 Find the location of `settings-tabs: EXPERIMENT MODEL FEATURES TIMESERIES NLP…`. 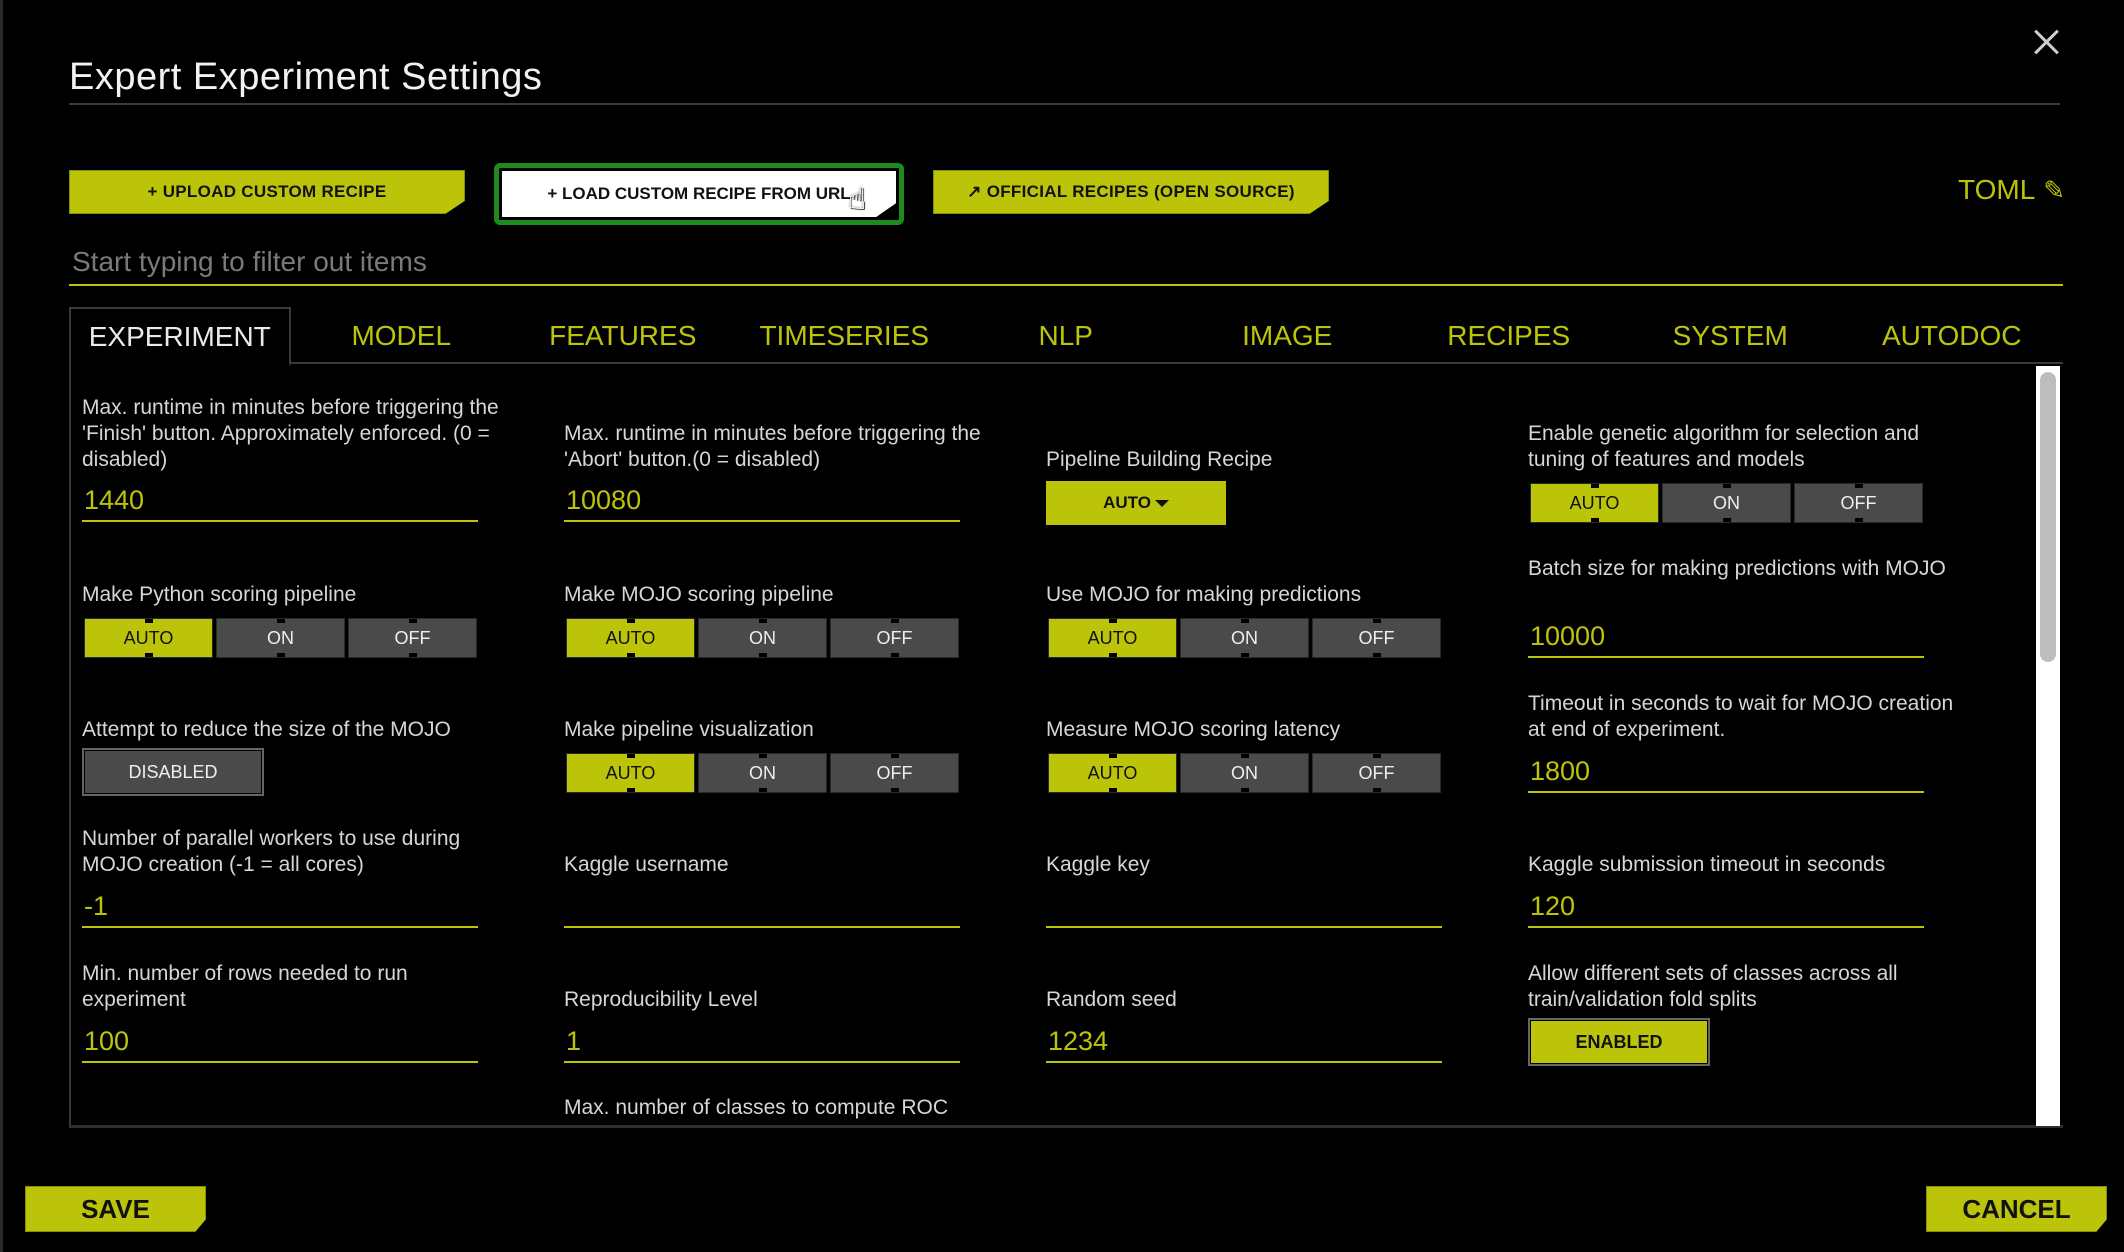

settings-tabs: EXPERIMENT MODEL FEATURES TIMESERIES NLP… is located at coordinates (1066, 336).